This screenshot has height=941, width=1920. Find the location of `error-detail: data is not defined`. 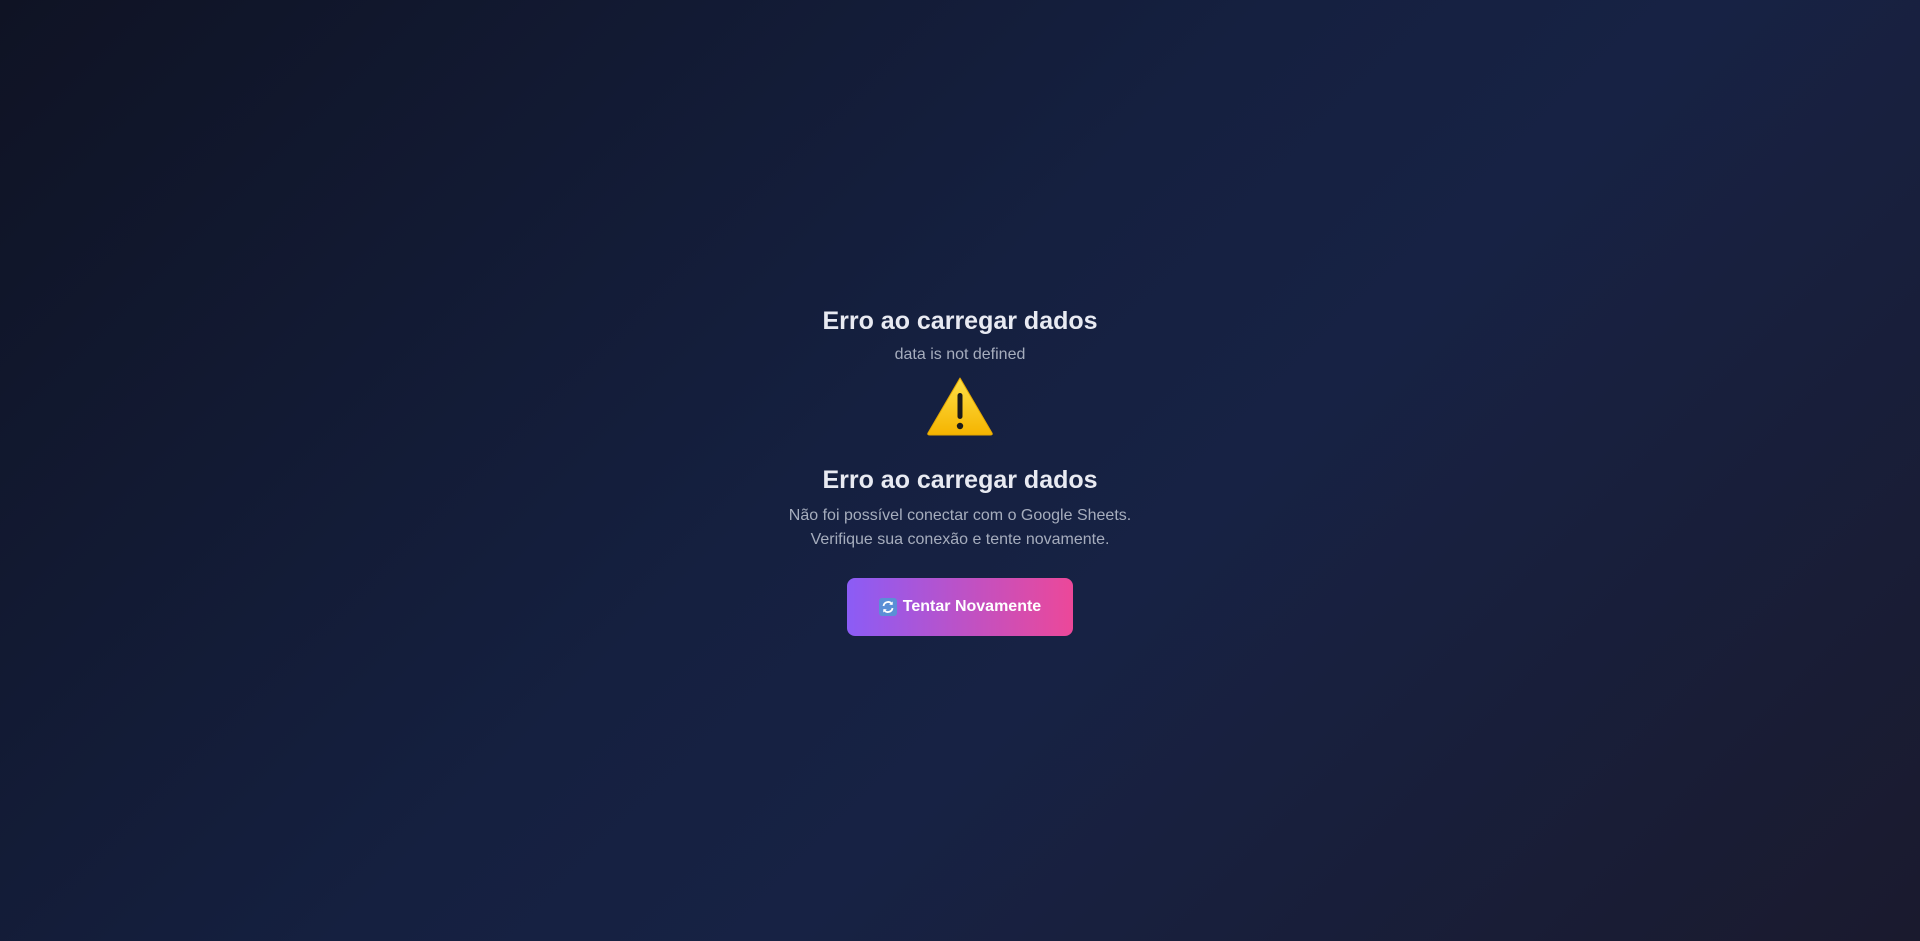

error-detail: data is not defined is located at coordinates (960, 354).